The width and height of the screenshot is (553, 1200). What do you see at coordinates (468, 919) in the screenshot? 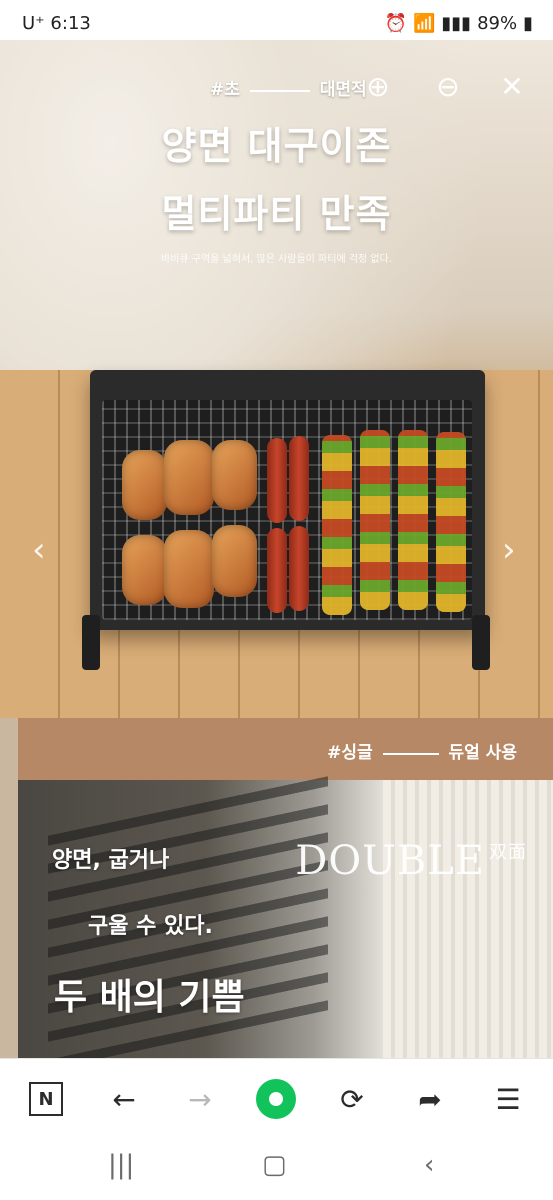
I see `person` at bounding box center [468, 919].